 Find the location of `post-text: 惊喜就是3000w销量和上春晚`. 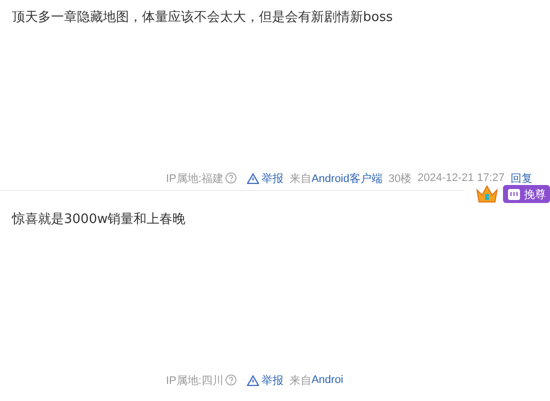

post-text: 惊喜就是3000w销量和上春晚 is located at coordinates (99, 220).